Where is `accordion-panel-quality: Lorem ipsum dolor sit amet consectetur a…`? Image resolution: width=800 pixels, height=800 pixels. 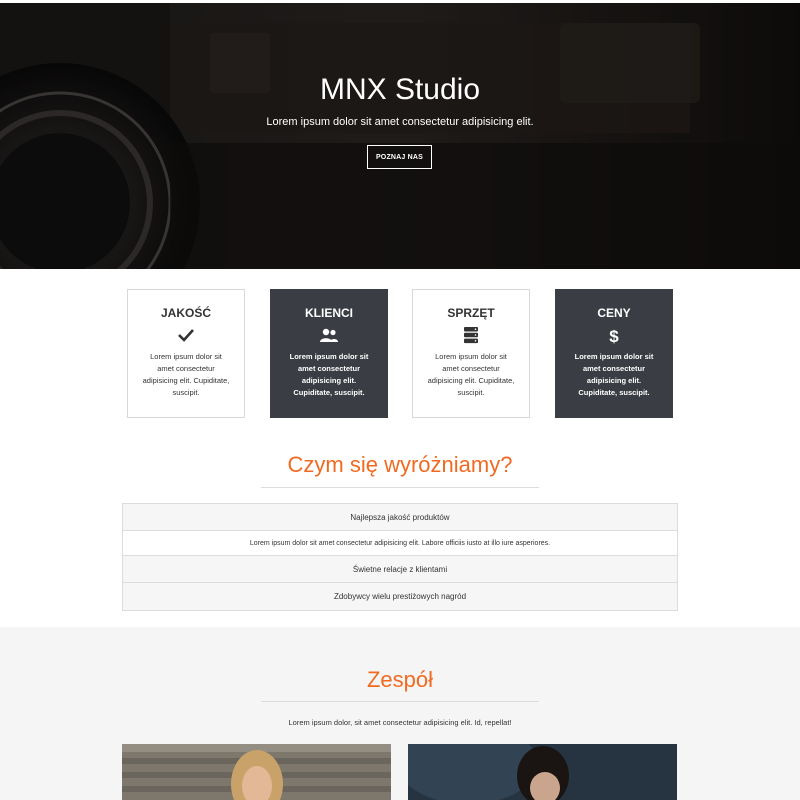 accordion-panel-quality: Lorem ipsum dolor sit amet consectetur a… is located at coordinates (400, 543).